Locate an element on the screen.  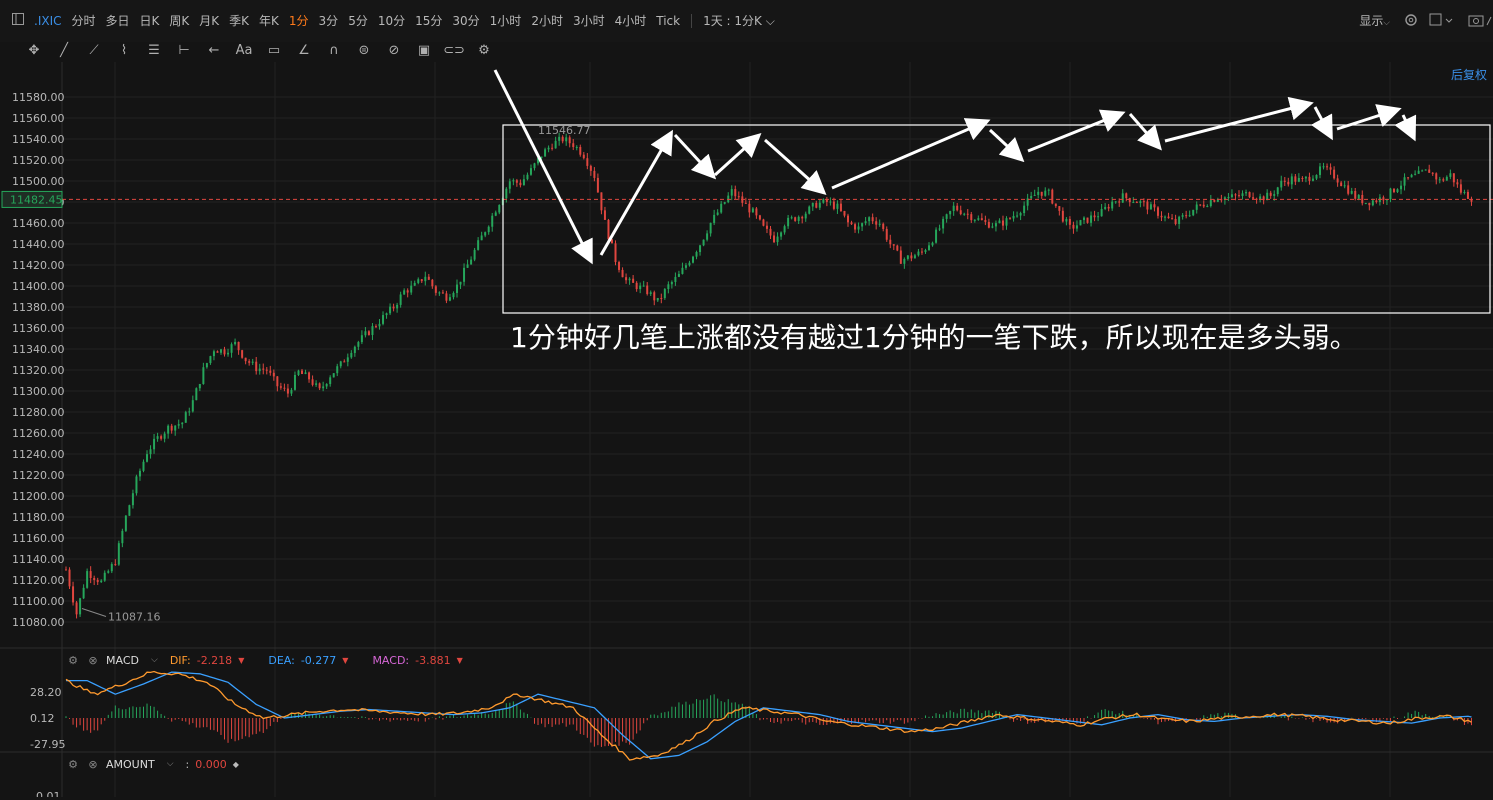
wave-icon: ⌇ is located at coordinates (124, 50).